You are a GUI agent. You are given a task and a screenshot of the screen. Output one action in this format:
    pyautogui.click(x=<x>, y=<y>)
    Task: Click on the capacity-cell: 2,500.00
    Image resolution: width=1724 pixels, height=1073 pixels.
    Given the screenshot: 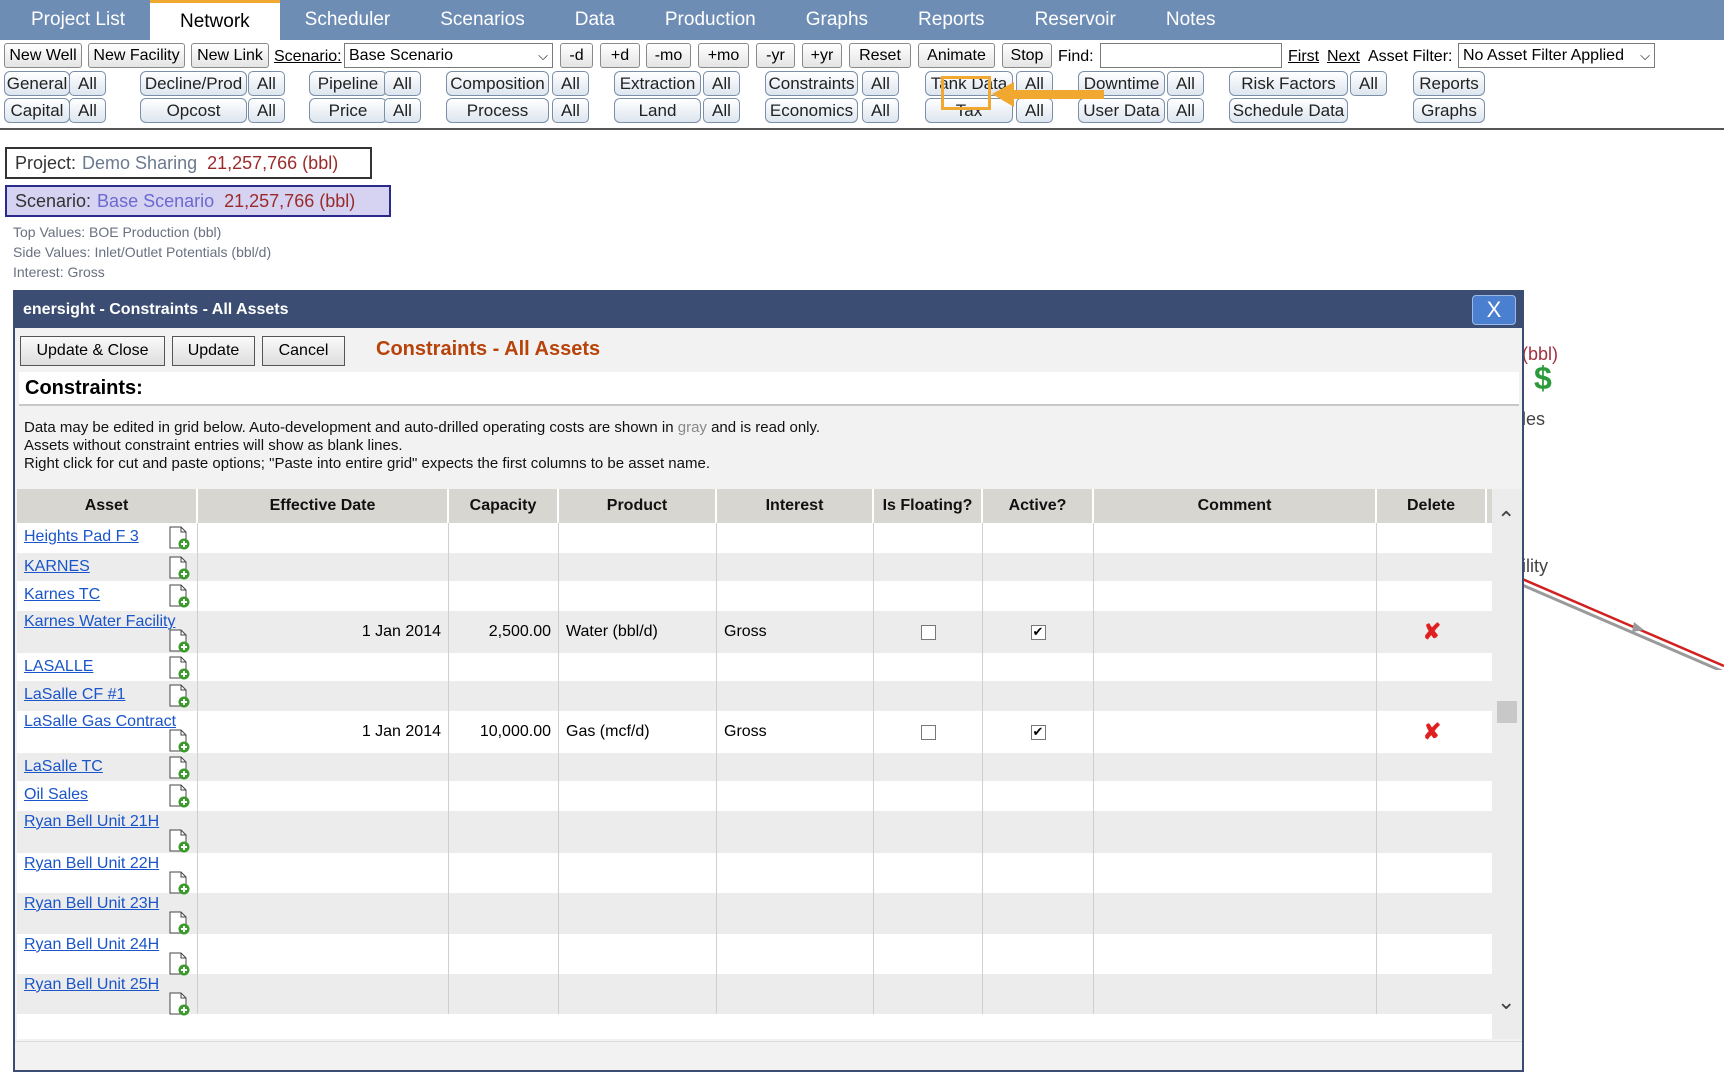 What is the action you would take?
    pyautogui.click(x=504, y=632)
    